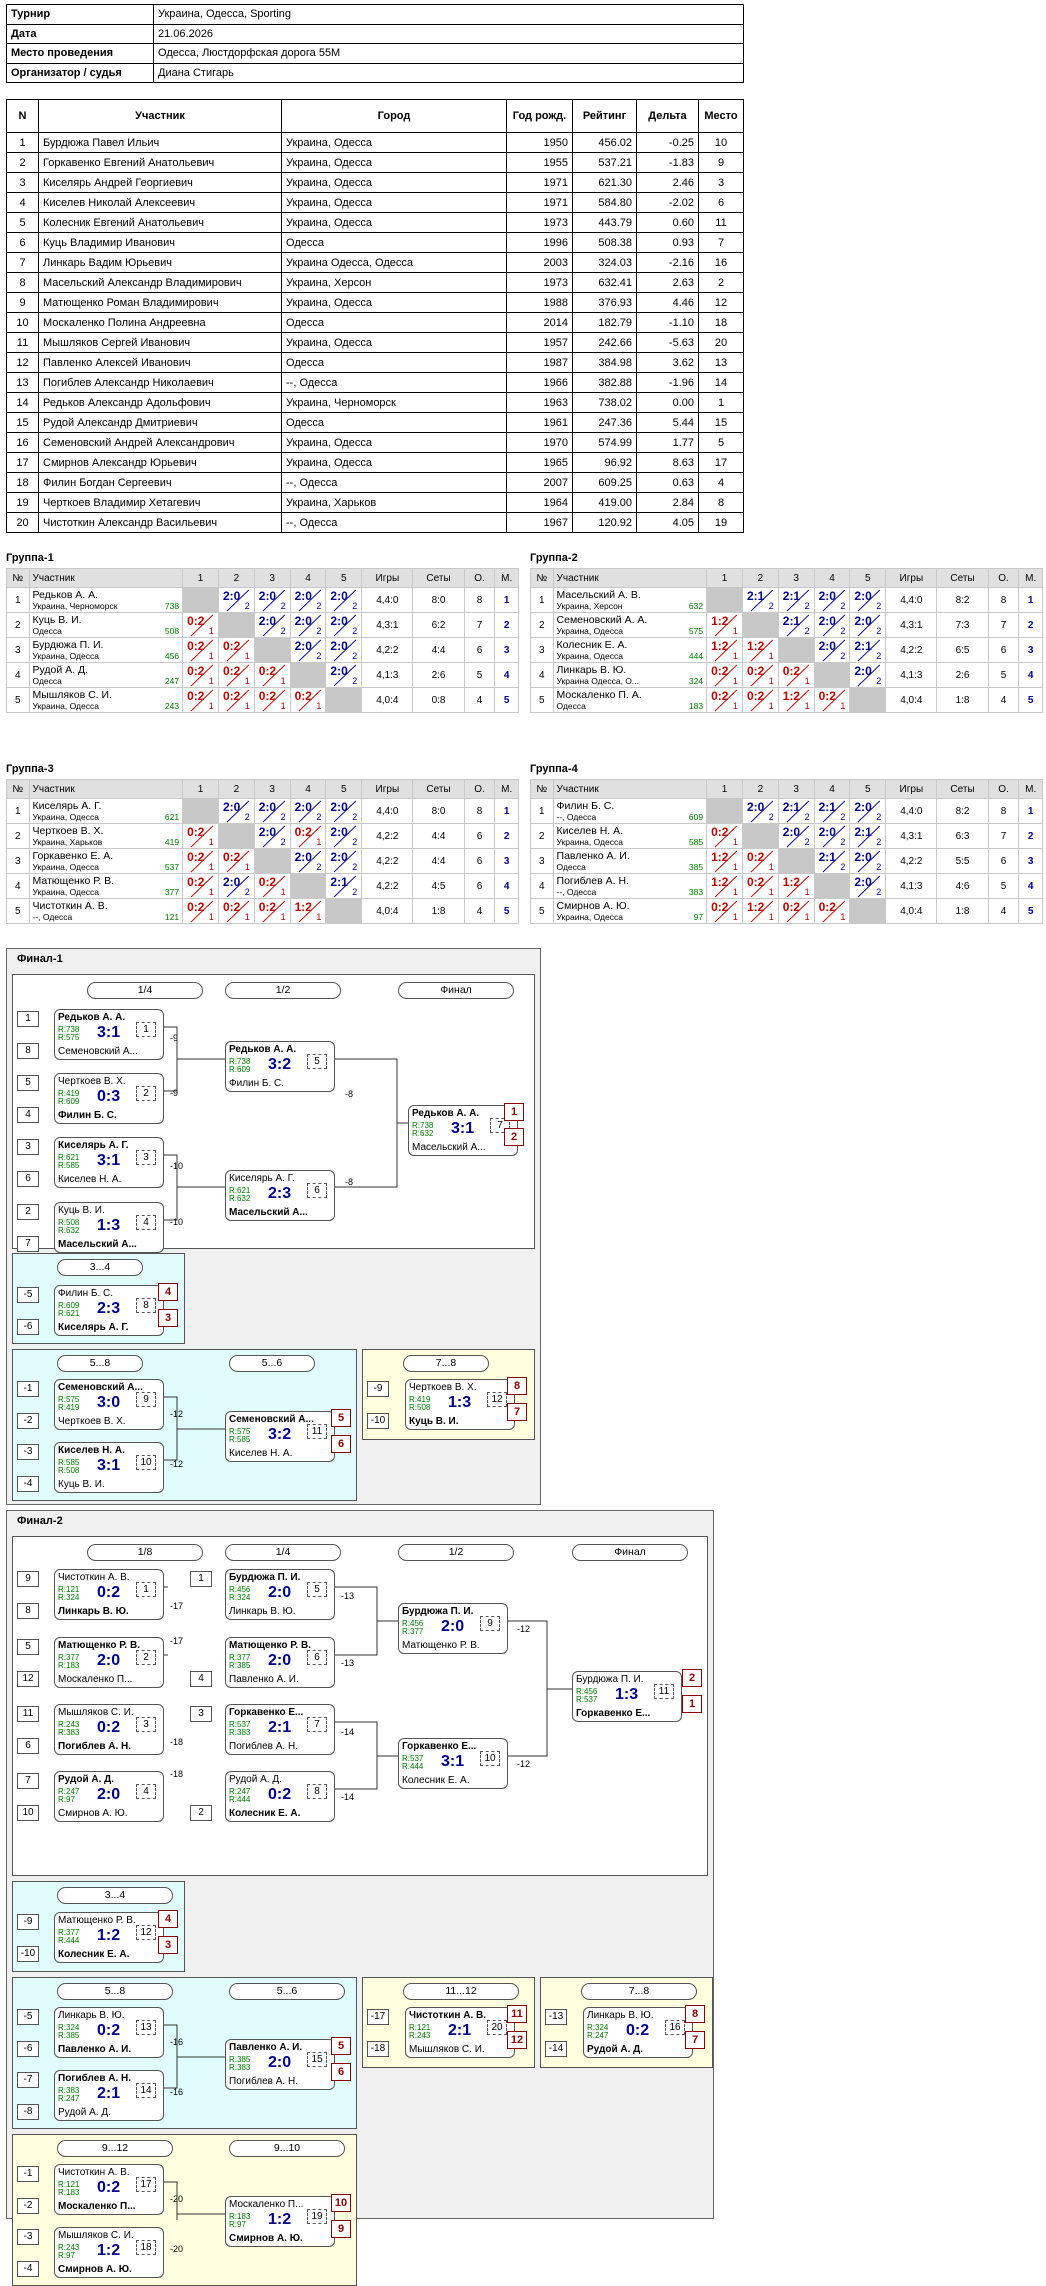  Describe the element at coordinates (106, 836) in the screenshot. I see `group-player: Черткоев В. Х. Украина, Харьков 419` at that location.